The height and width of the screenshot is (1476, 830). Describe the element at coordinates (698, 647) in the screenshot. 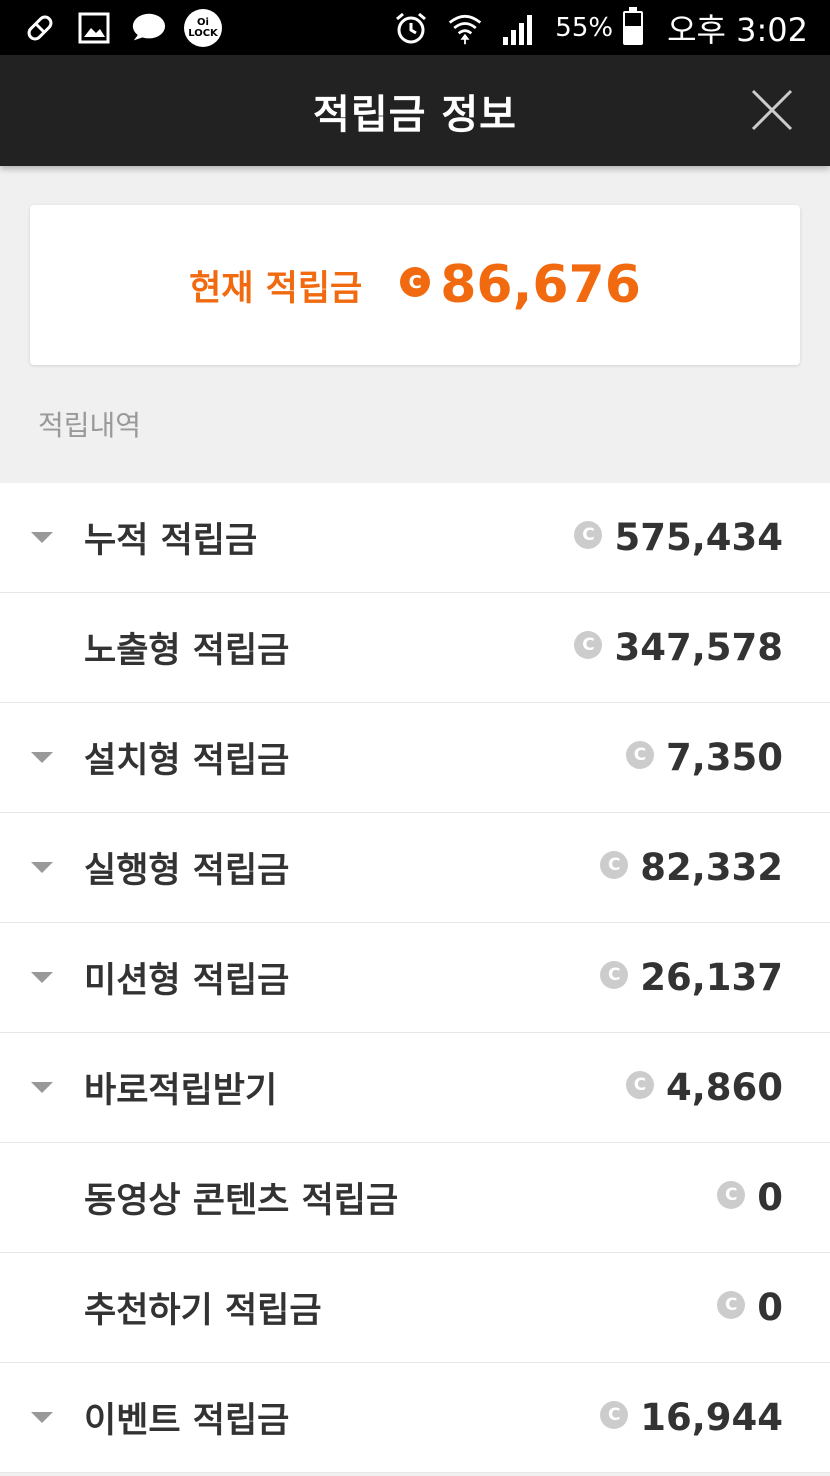

I see `history-row-value: 347,578` at that location.